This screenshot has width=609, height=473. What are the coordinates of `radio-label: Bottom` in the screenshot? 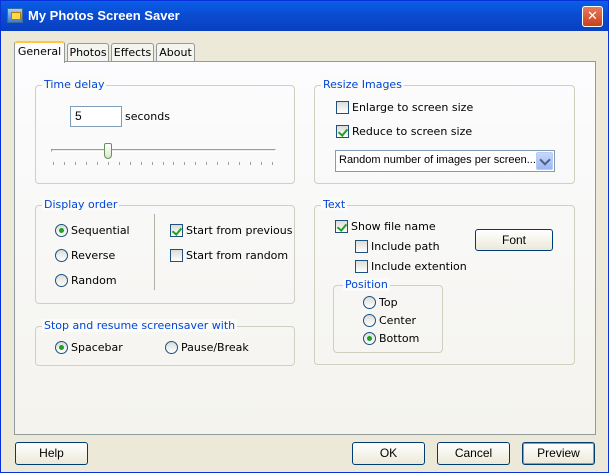 It's located at (399, 338).